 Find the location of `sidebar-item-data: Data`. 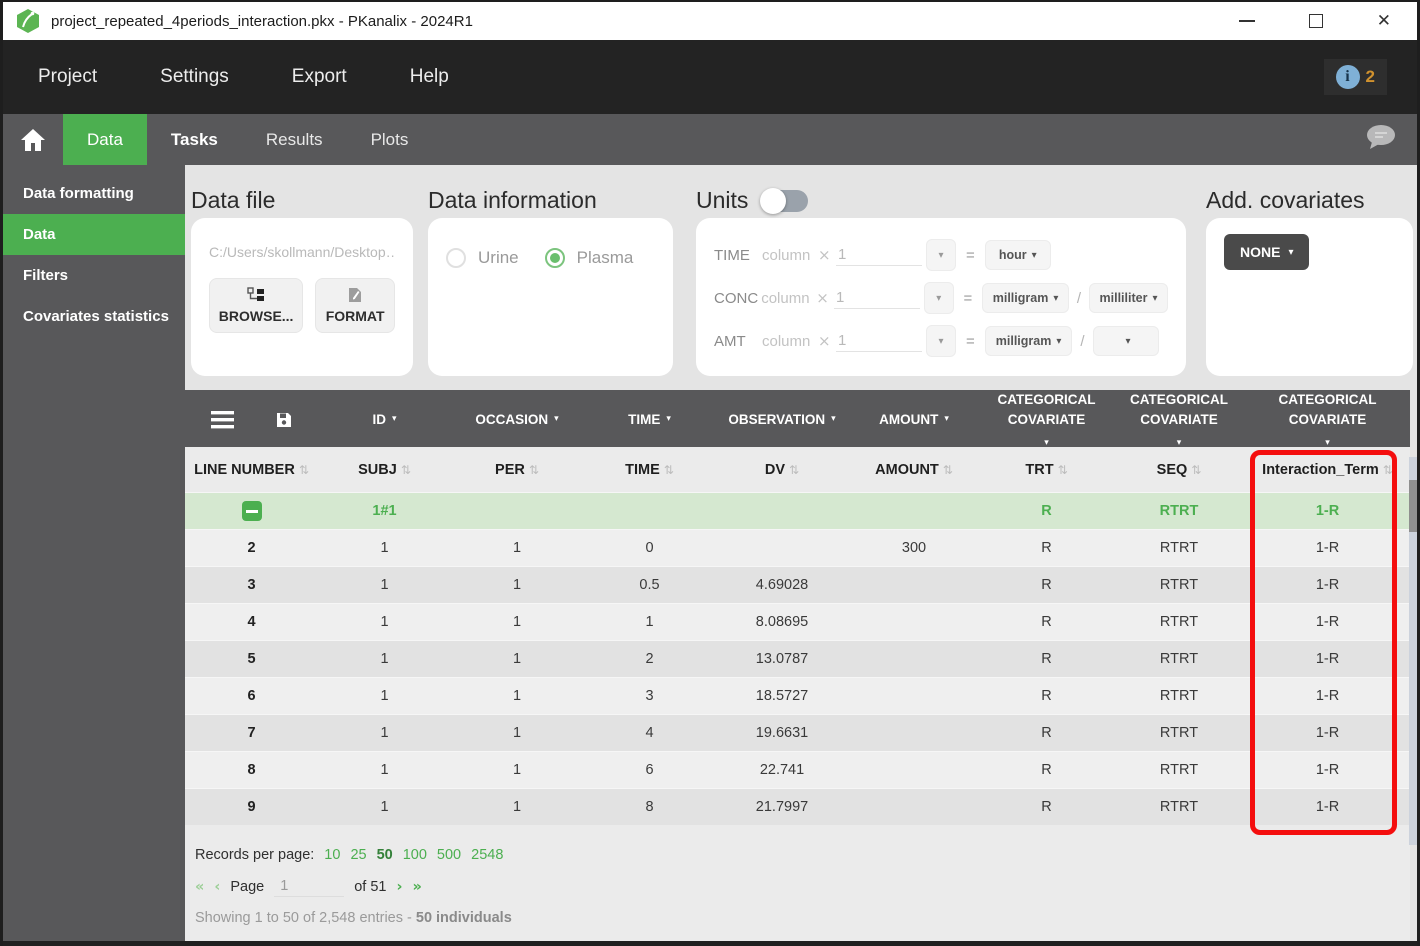

sidebar-item-data: Data is located at coordinates (94, 234).